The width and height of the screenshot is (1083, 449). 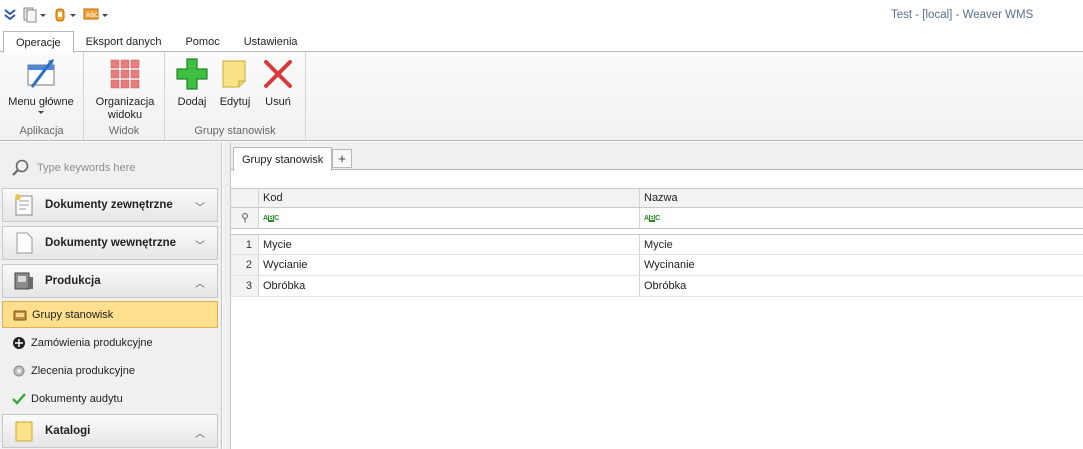 I want to click on row-number: 2, so click(x=245, y=265).